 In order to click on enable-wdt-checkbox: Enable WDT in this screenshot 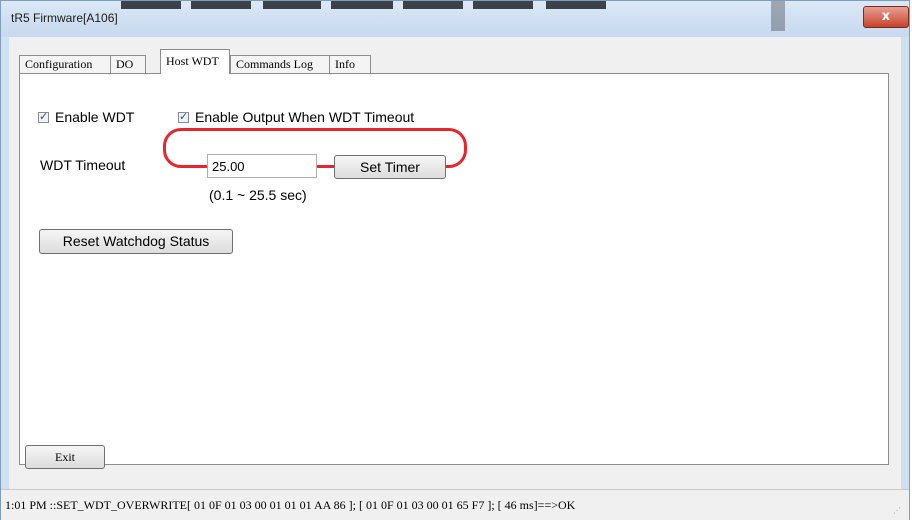, I will do `click(86, 117)`.